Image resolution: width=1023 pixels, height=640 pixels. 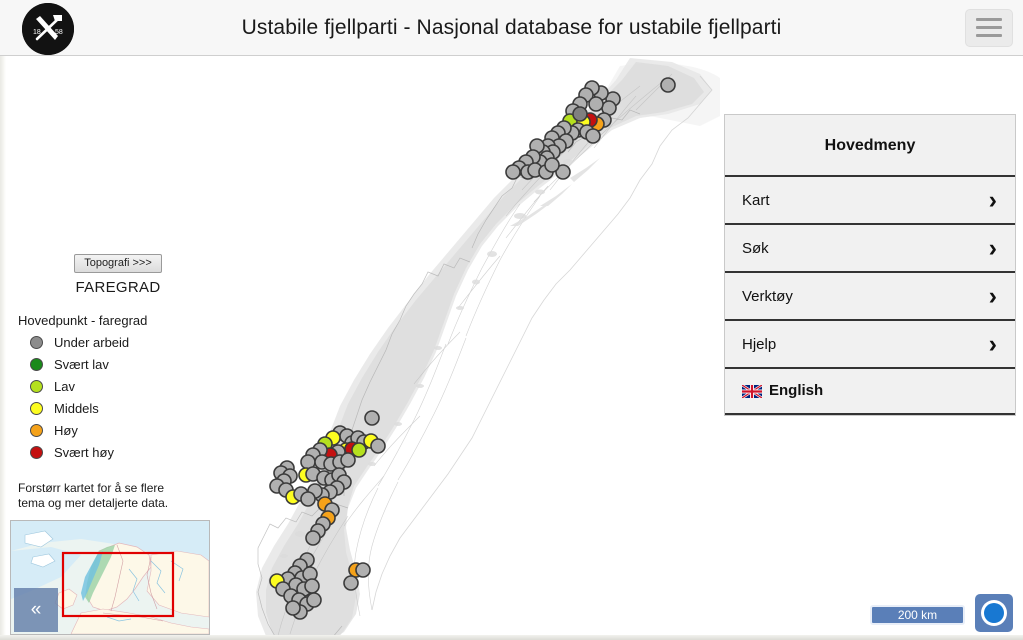 I want to click on menu-item-kart: Kart ›, so click(x=870, y=201).